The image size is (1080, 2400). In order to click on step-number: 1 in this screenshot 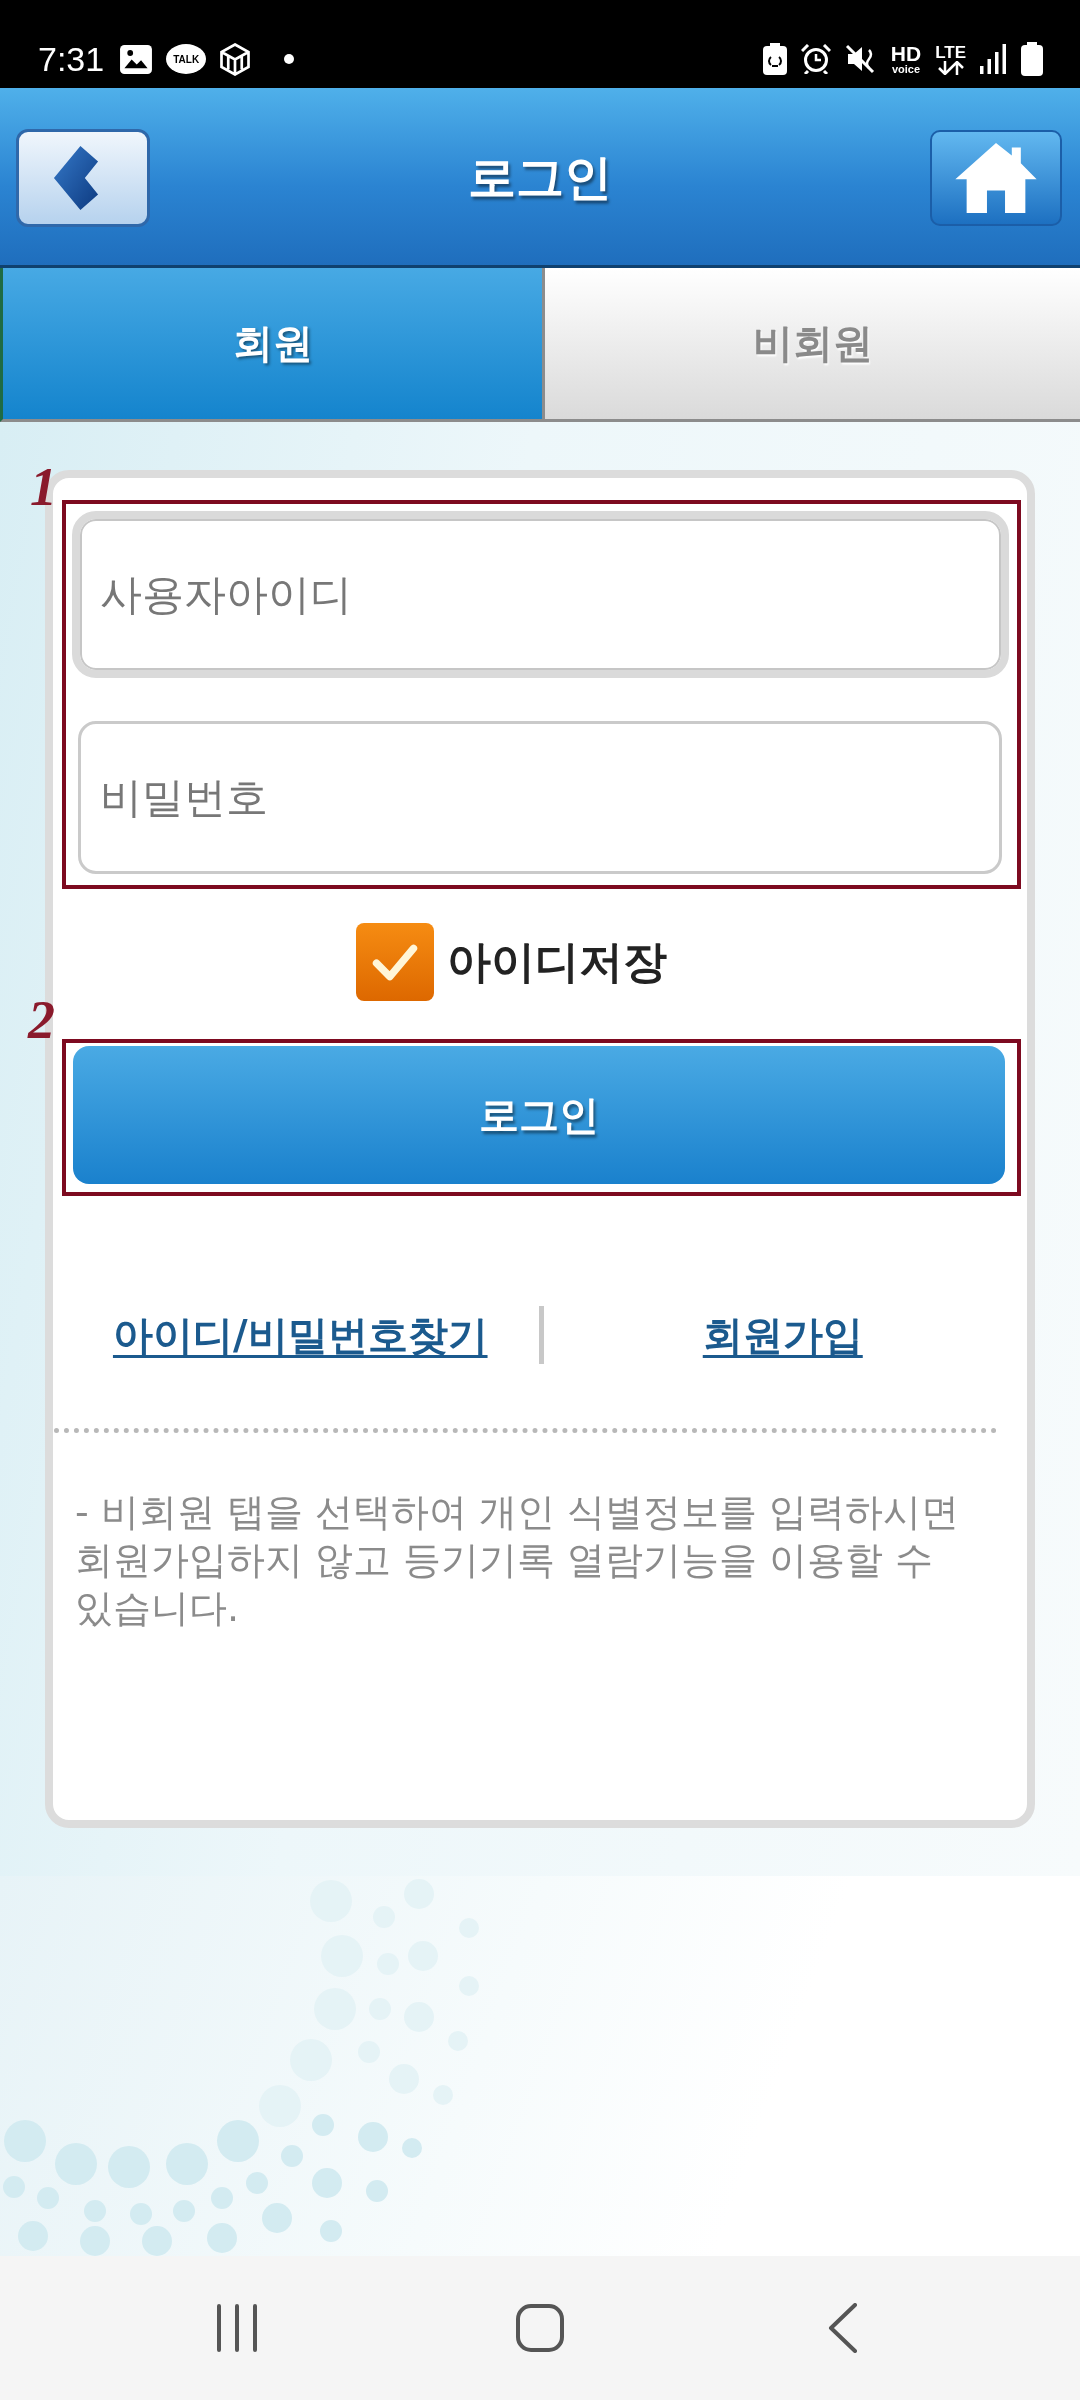, I will do `click(43, 487)`.